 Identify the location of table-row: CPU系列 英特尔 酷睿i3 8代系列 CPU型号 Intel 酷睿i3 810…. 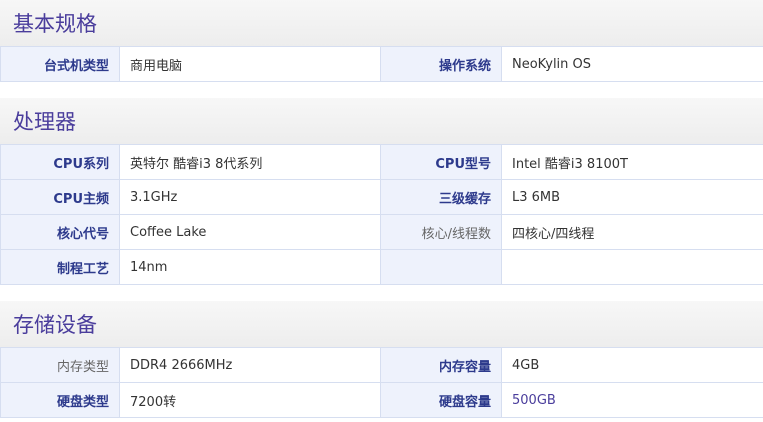
(381, 162).